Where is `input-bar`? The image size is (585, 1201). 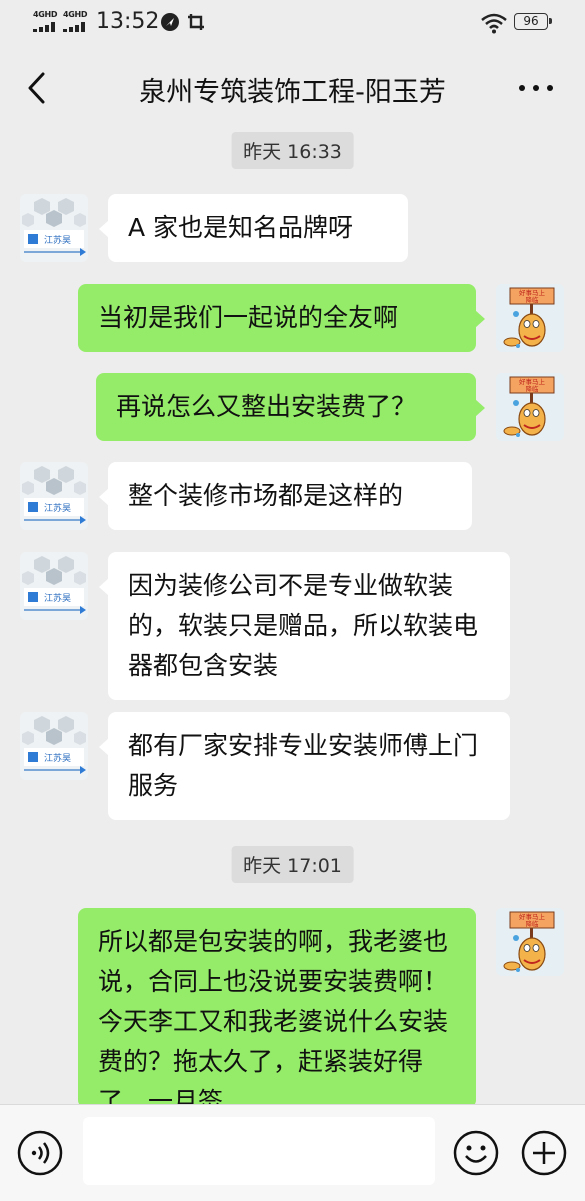 input-bar is located at coordinates (292, 1152).